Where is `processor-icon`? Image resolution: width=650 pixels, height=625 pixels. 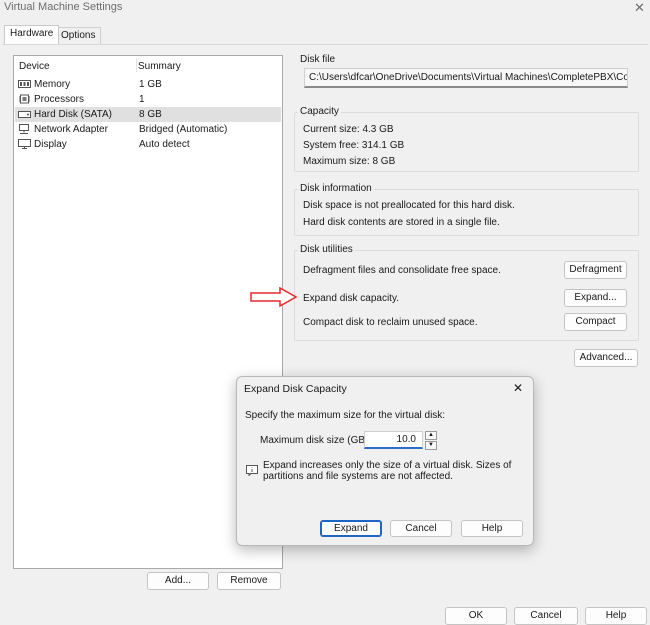 processor-icon is located at coordinates (24, 99).